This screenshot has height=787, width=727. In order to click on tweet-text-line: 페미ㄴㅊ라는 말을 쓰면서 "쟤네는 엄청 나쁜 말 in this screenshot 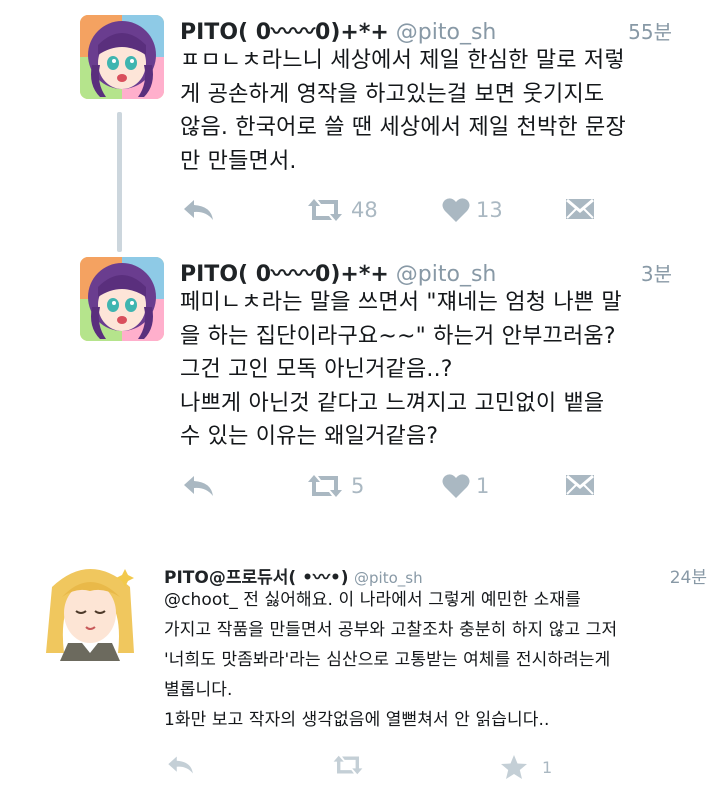, I will do `click(401, 302)`.